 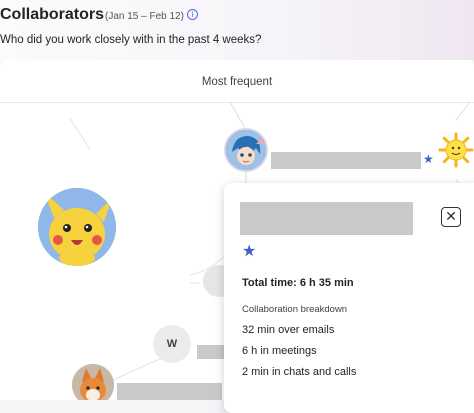 What do you see at coordinates (279, 351) in the screenshot?
I see `breakdown-item-meetings: 6 h in meetings` at bounding box center [279, 351].